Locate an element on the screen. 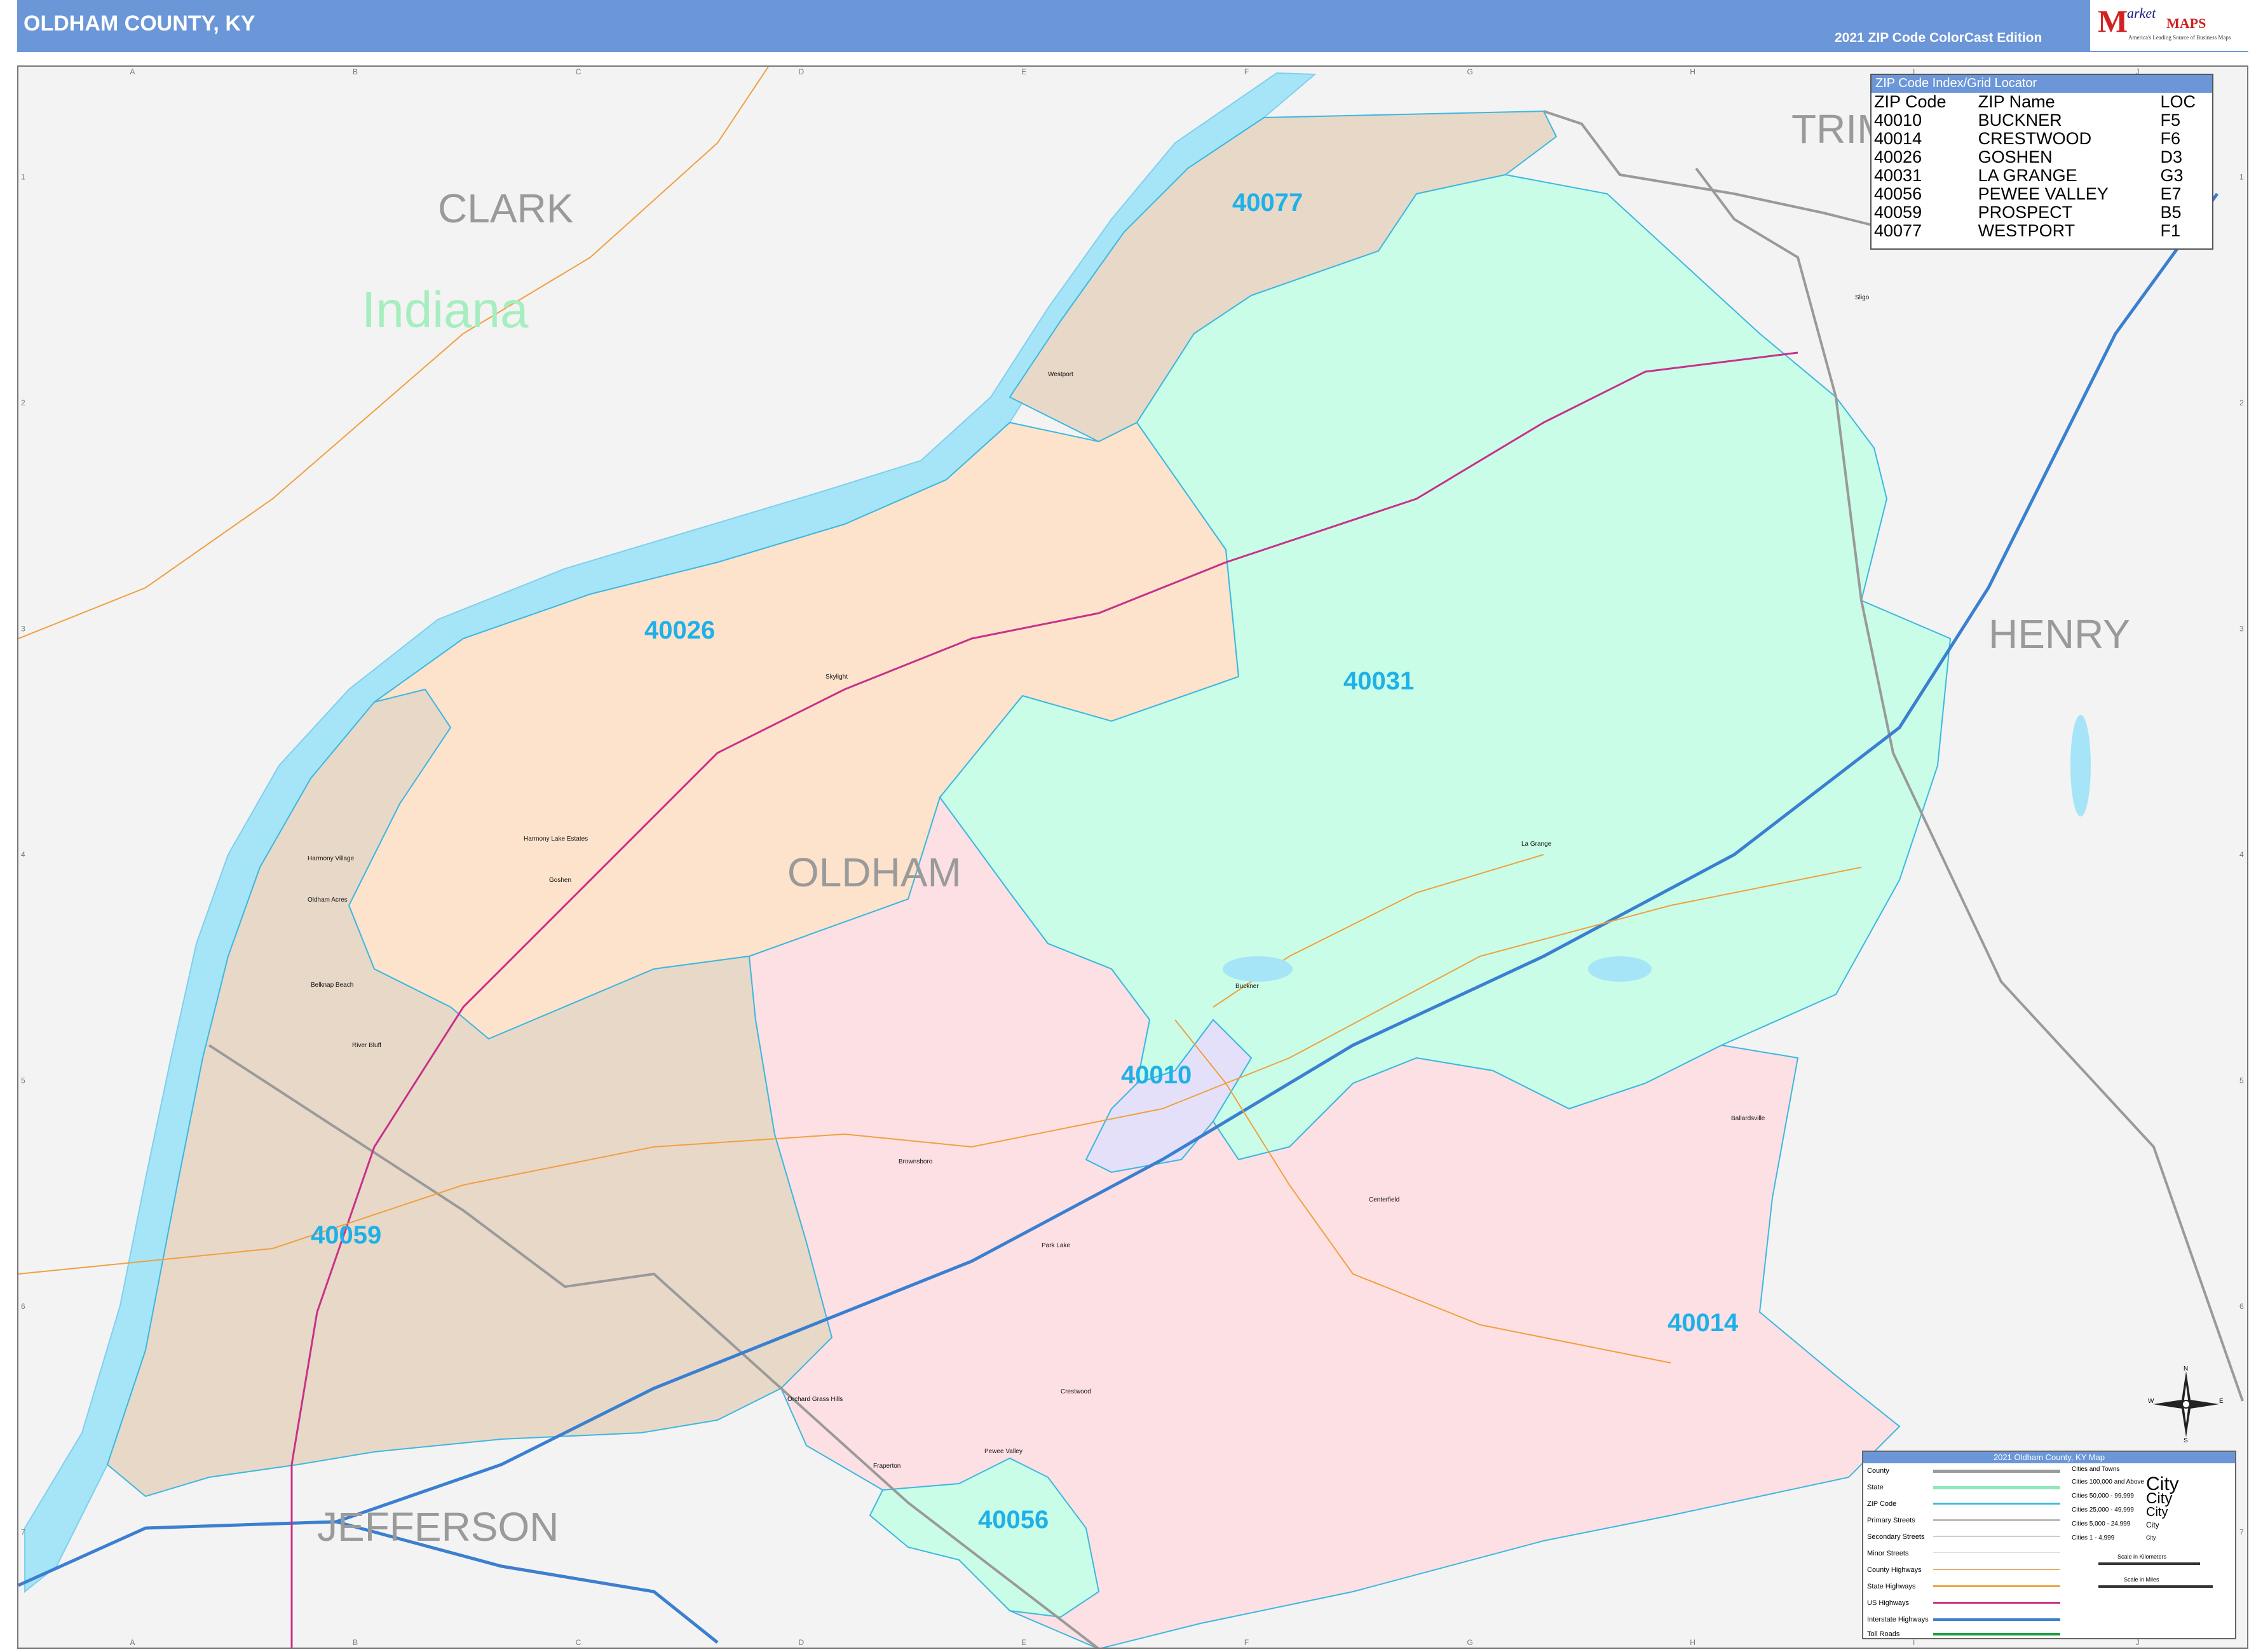 The width and height of the screenshot is (2249, 1652). loc-cell: D3 is located at coordinates (2171, 156).